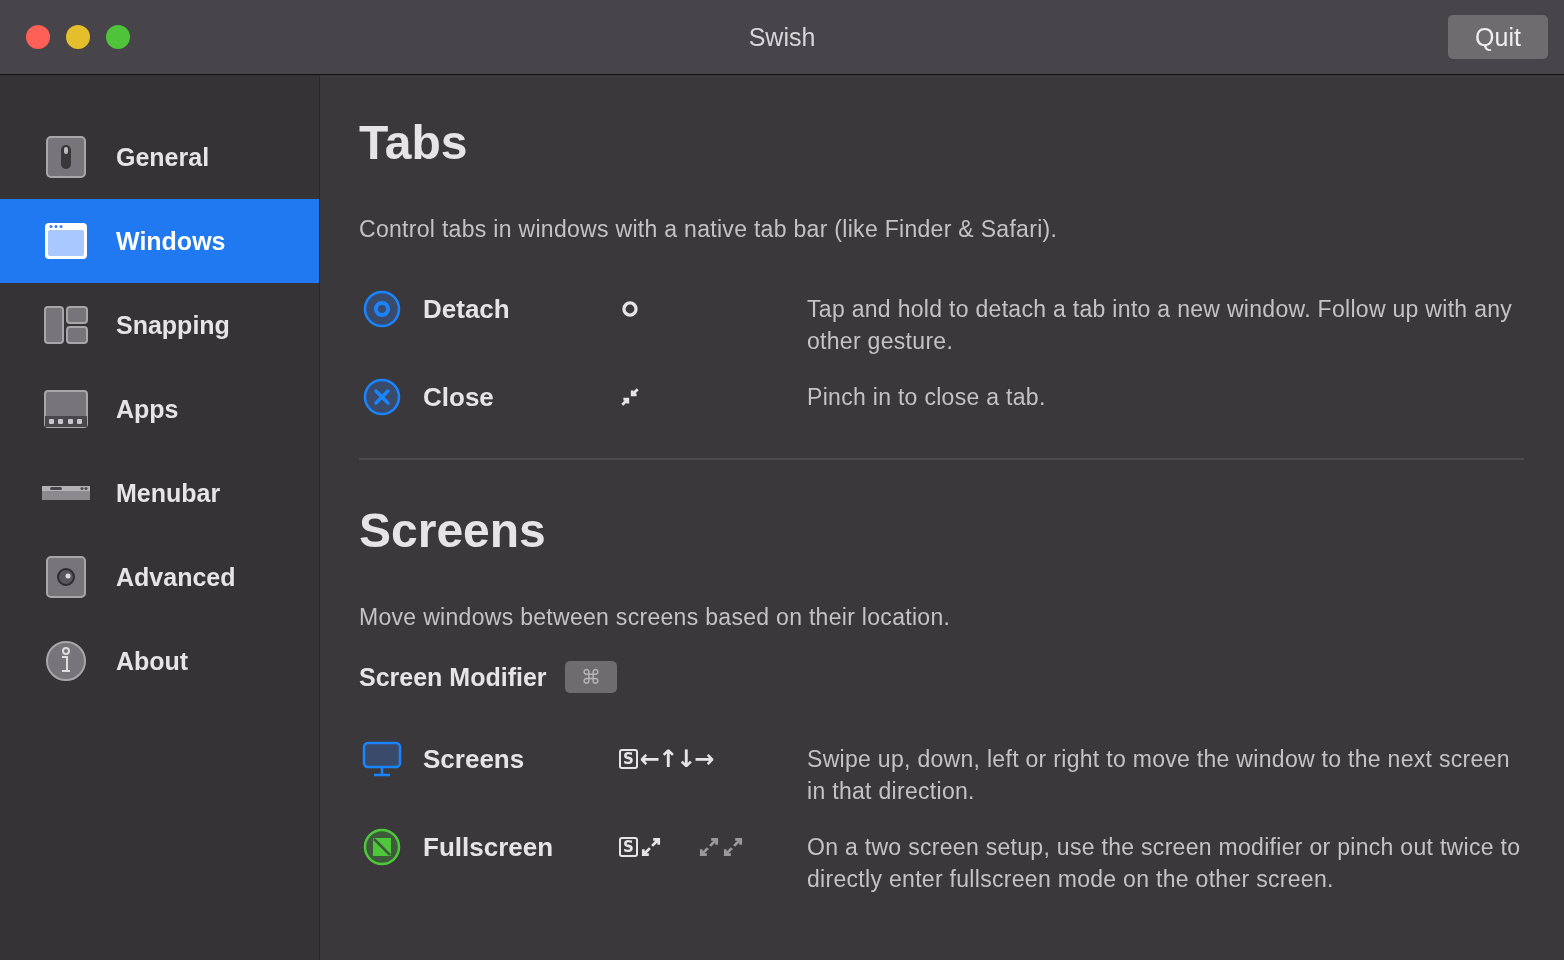 This screenshot has height=960, width=1564. What do you see at coordinates (66, 493) in the screenshot?
I see `menubar-icon` at bounding box center [66, 493].